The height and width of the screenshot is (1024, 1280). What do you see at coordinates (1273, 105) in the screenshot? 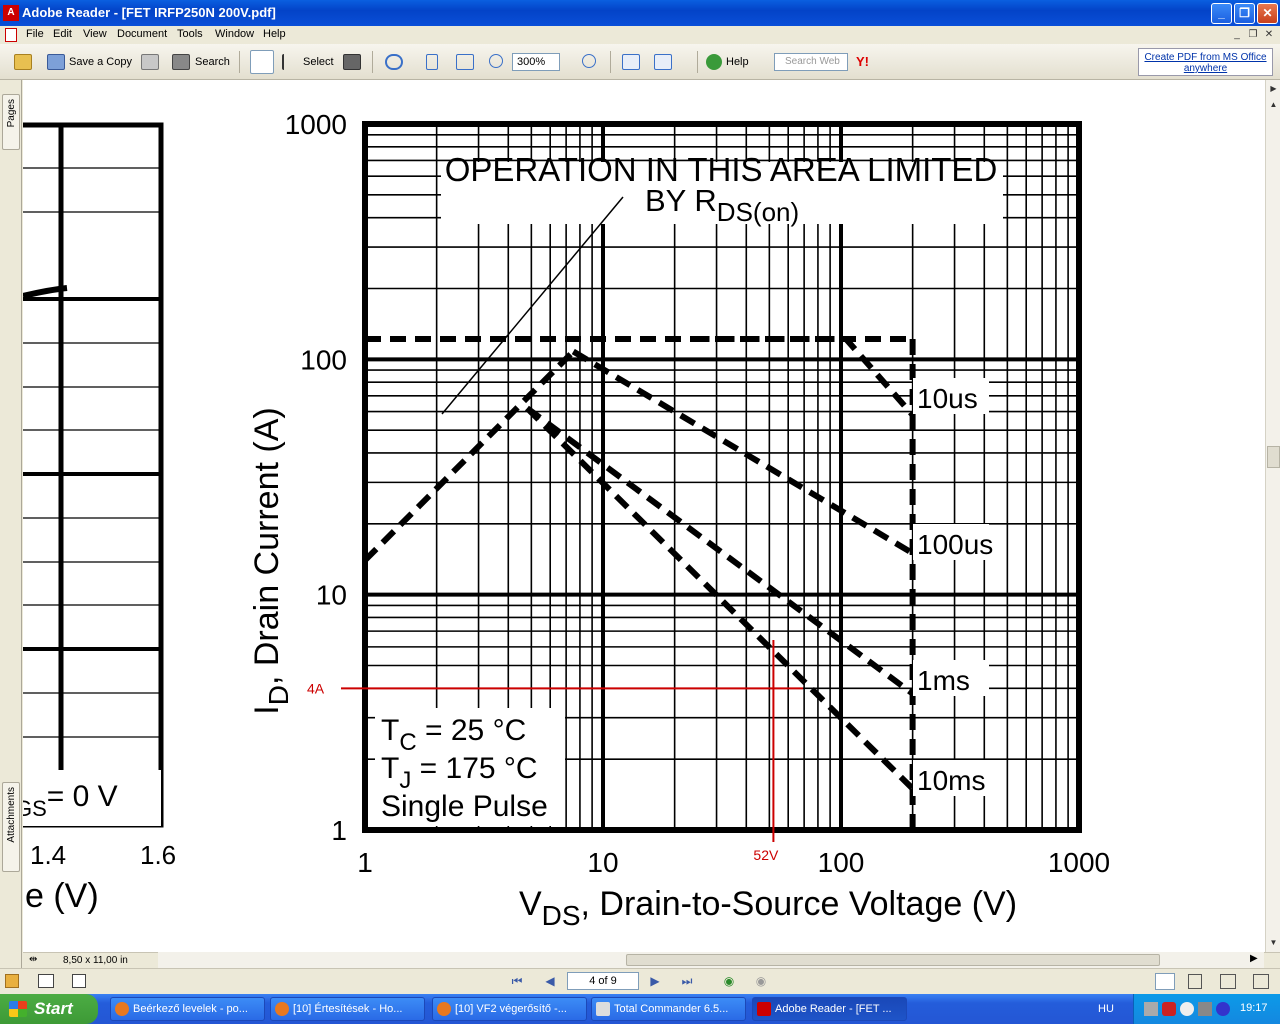
I see `scroll-up-arrow-icon: ▲` at bounding box center [1273, 105].